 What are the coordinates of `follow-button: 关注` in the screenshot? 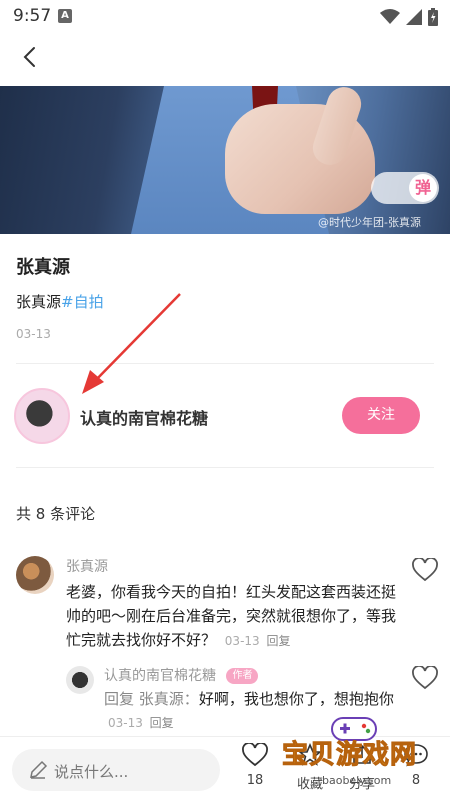 It's located at (381, 415).